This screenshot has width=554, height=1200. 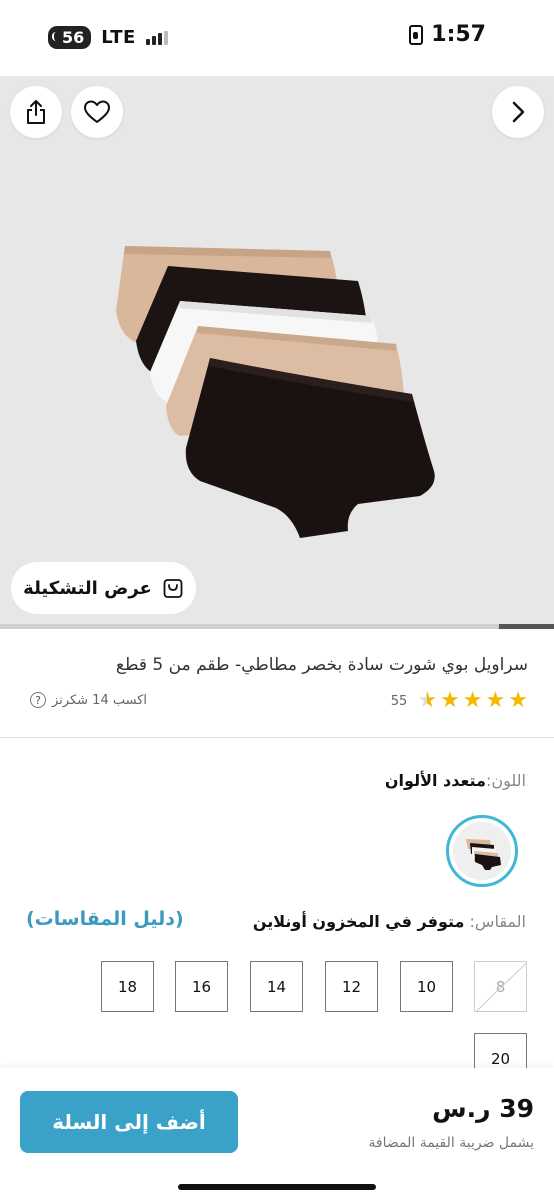 What do you see at coordinates (277, 38) in the screenshot?
I see `status-bar: 56 LTE 1:57` at bounding box center [277, 38].